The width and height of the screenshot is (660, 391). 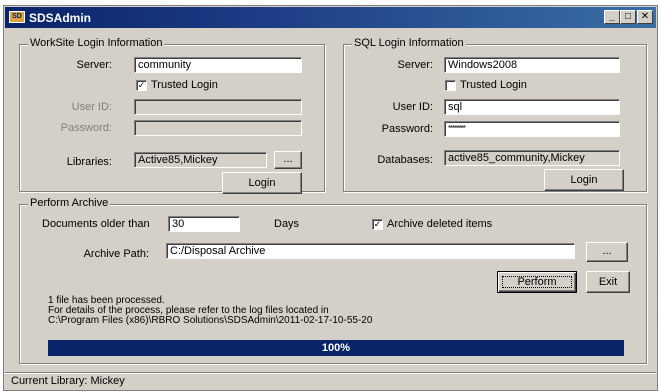 I want to click on sql-databases-input: active85_community,Mickey, so click(x=532, y=158).